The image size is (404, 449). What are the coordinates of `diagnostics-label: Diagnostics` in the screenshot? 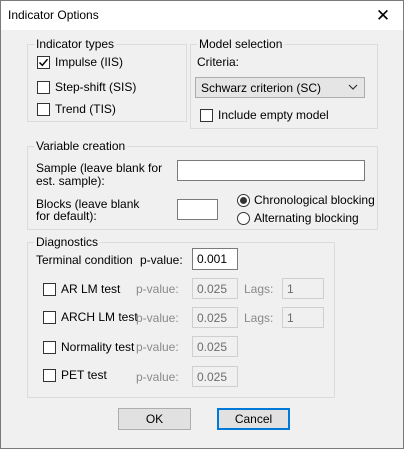 It's located at (67, 242).